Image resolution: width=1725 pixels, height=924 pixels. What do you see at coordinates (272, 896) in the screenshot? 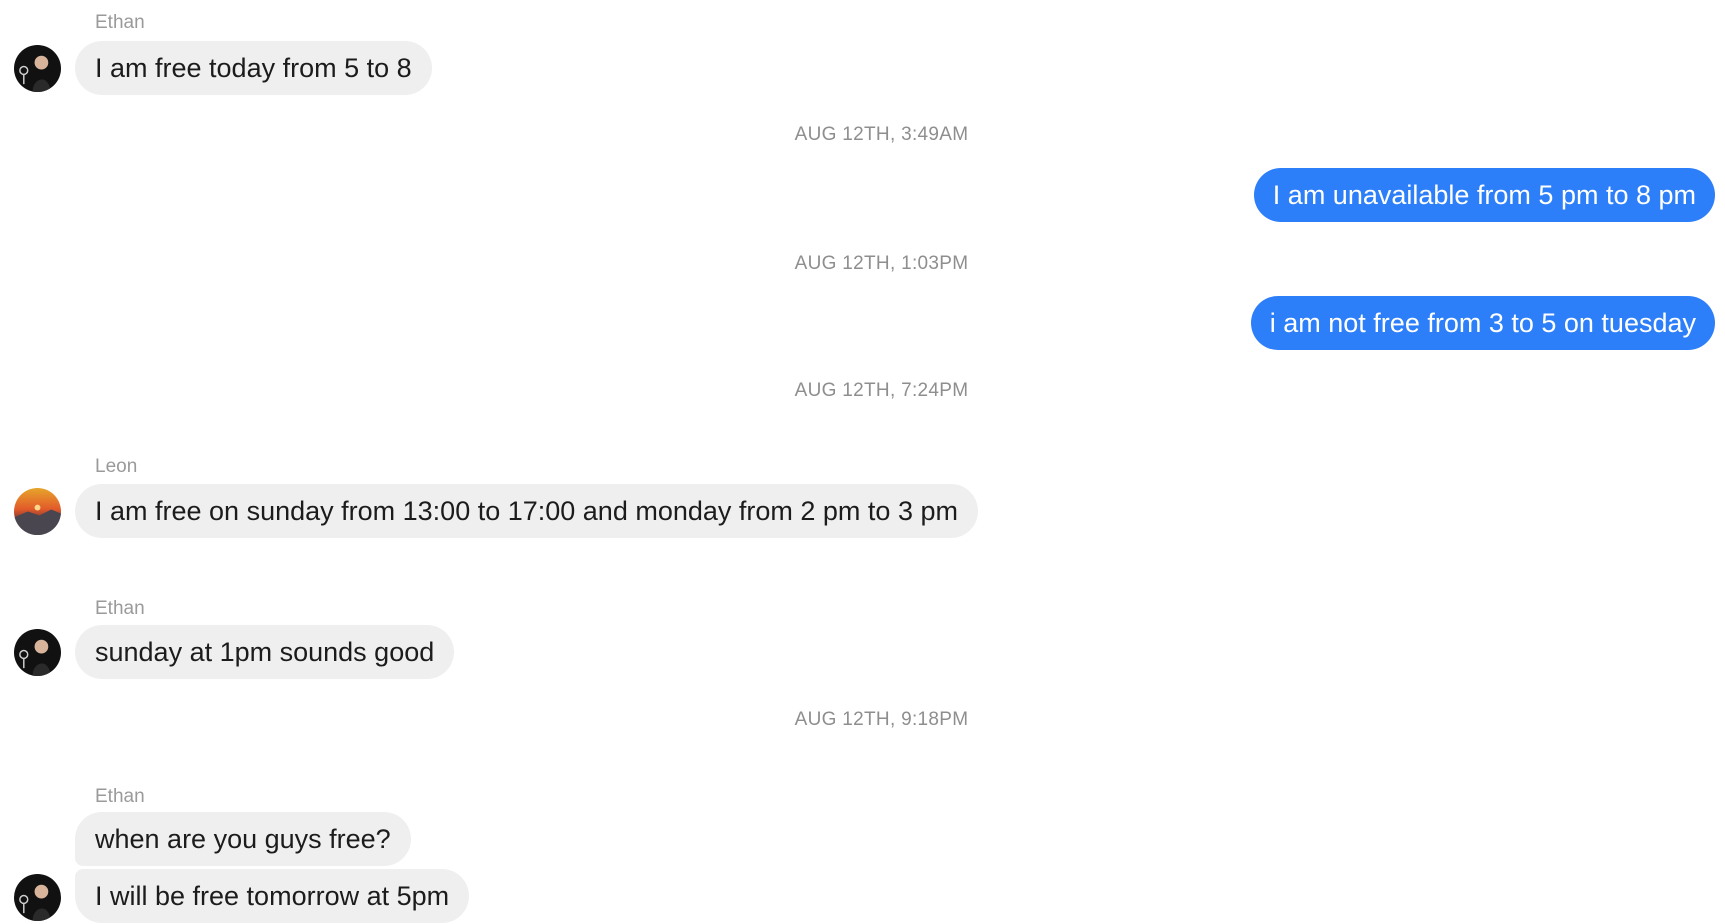
I see `message-bubble: I will be free tomorrow at 5pm` at bounding box center [272, 896].